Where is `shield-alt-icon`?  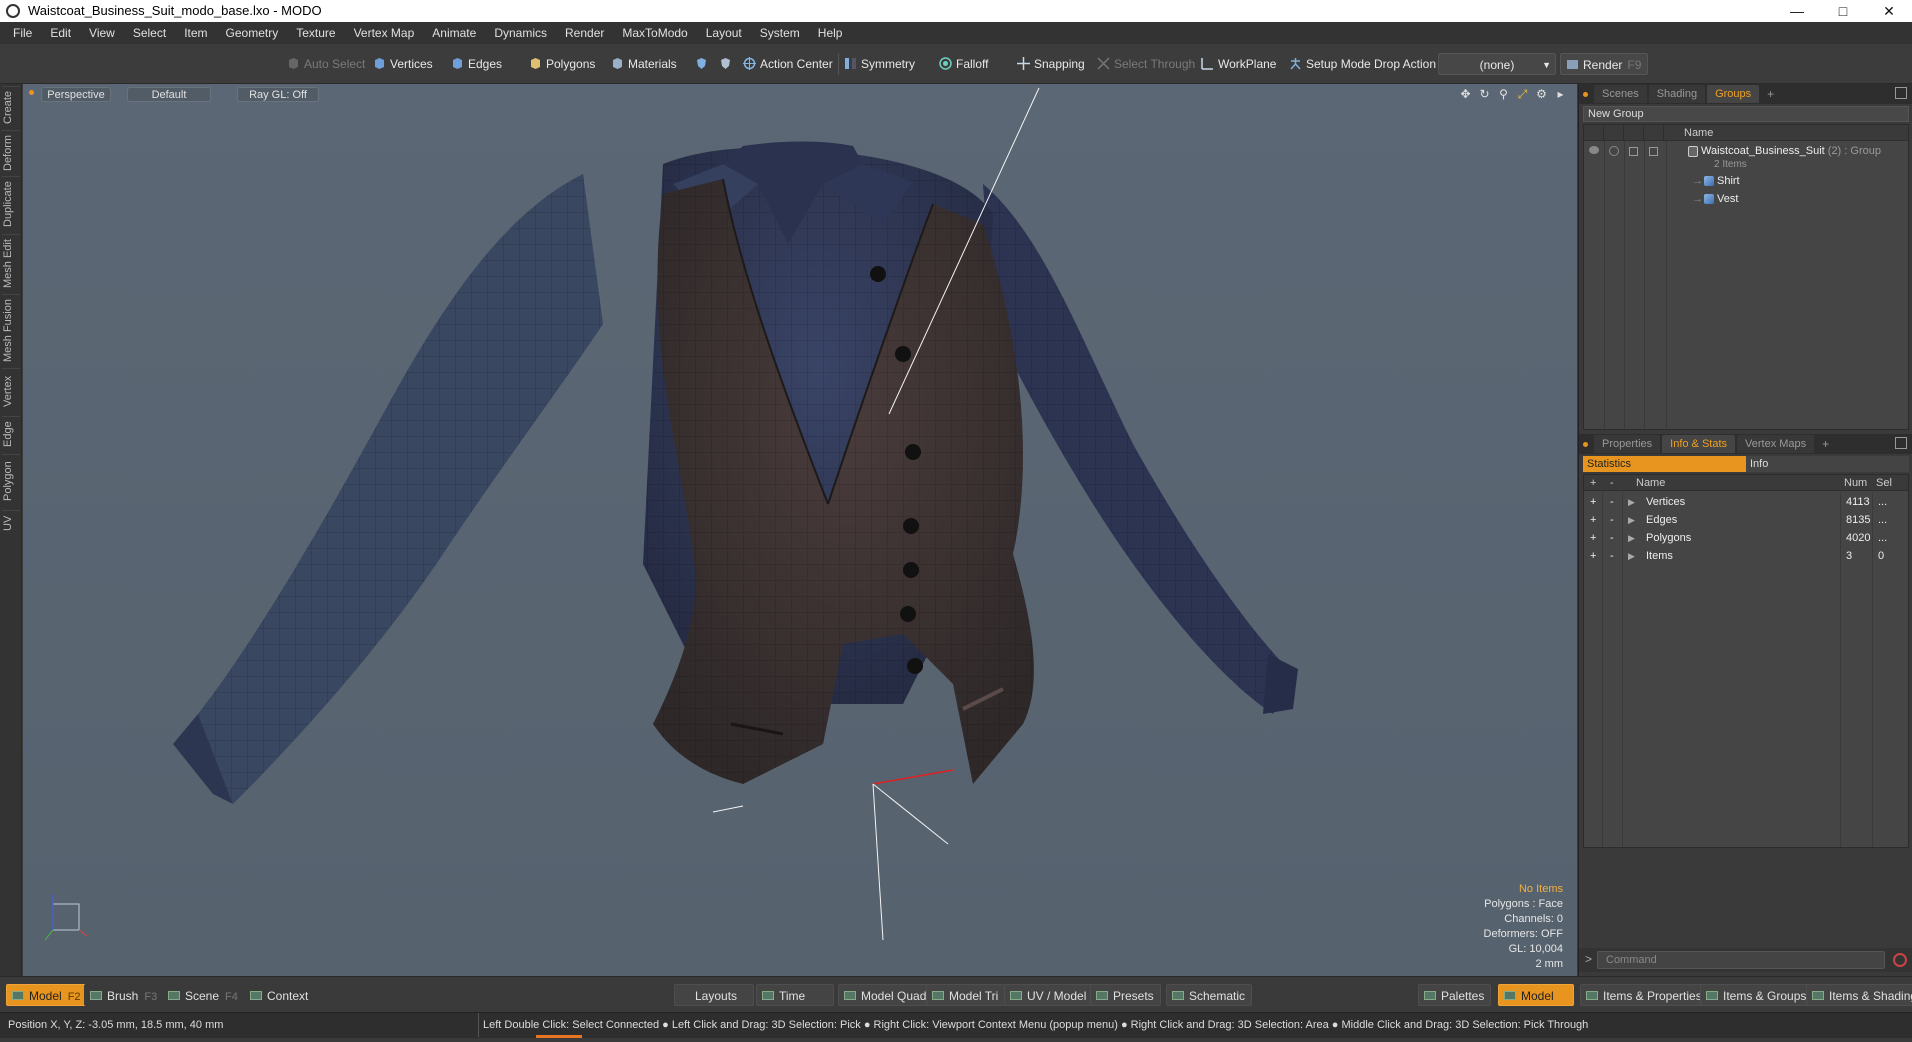 shield-alt-icon is located at coordinates (725, 64).